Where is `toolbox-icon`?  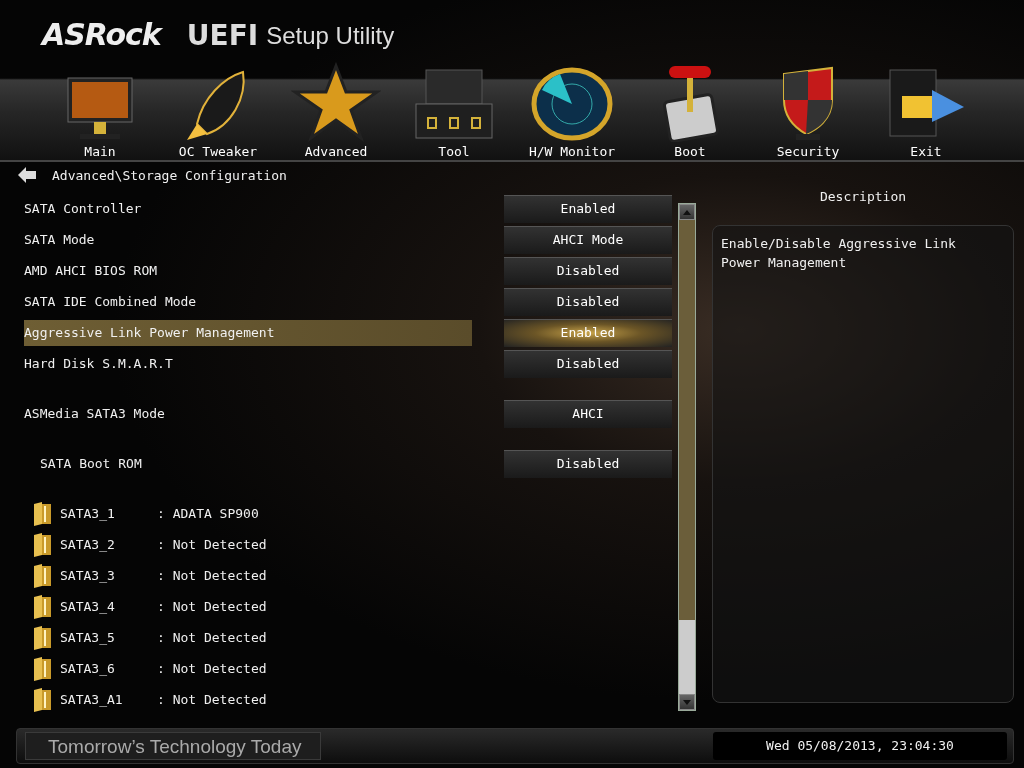 toolbox-icon is located at coordinates (454, 104).